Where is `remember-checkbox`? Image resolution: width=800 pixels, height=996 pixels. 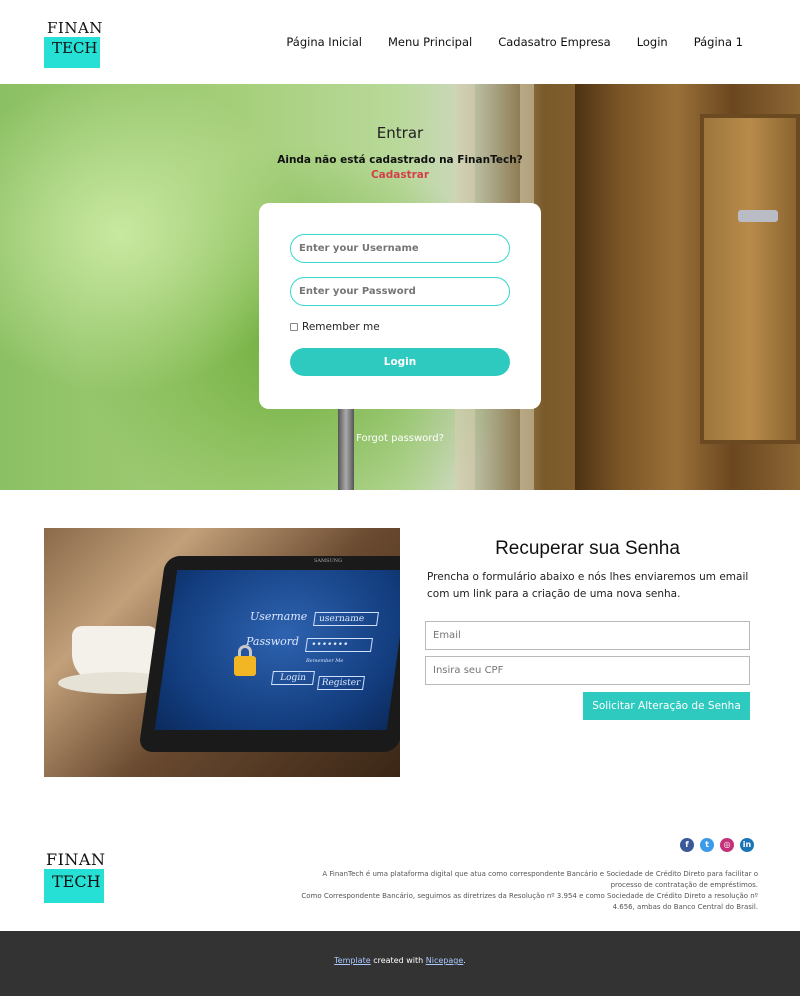 remember-checkbox is located at coordinates (294, 327).